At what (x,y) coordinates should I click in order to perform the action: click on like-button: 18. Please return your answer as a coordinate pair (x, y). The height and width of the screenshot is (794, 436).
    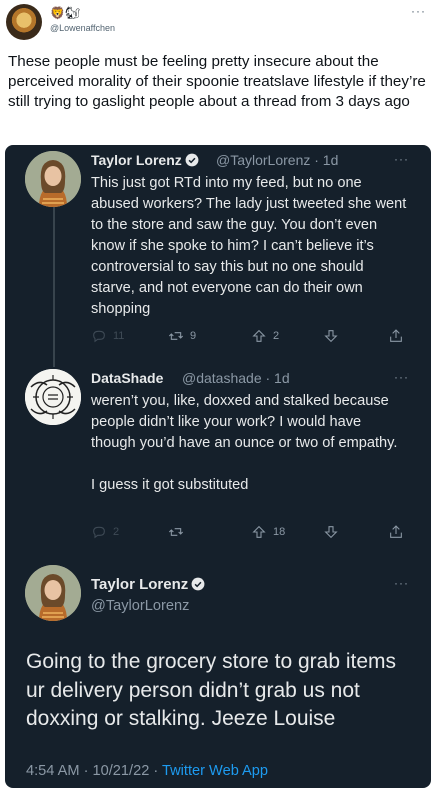
    Looking at the image, I should click on (268, 532).